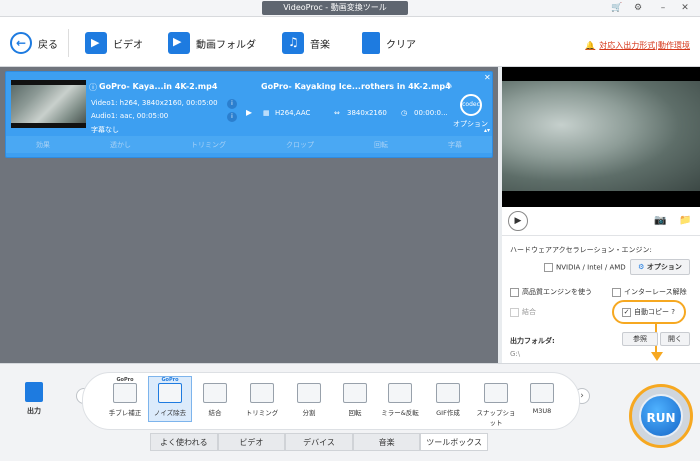  What do you see at coordinates (496, 402) in the screenshot?
I see `tool-snapshot: スナップショット` at bounding box center [496, 402].